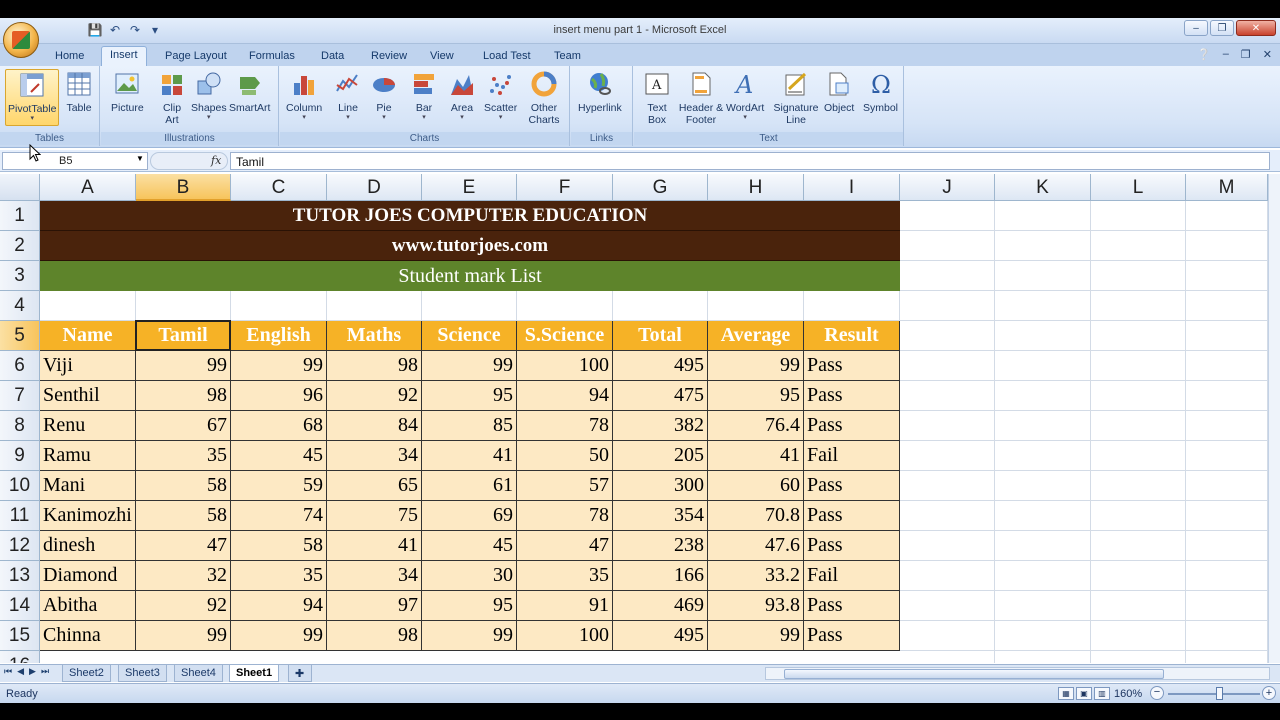 This screenshot has width=1280, height=720. Describe the element at coordinates (470, 246) in the screenshot. I see `merged-website-cell: www.tutorjoes.com` at that location.